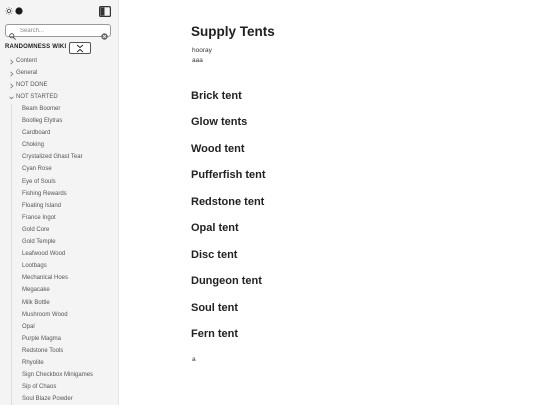 This screenshot has height=405, width=540. Describe the element at coordinates (59, 74) in the screenshot. I see `folder-general: General` at that location.